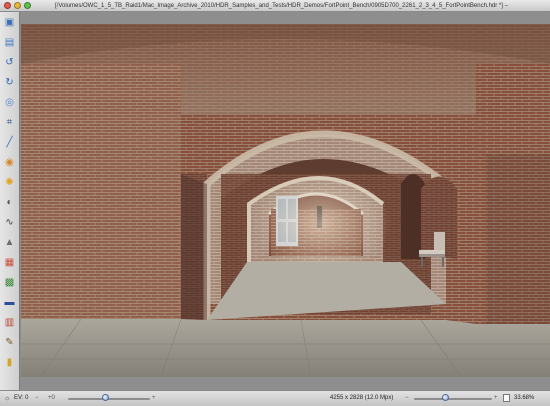  I want to click on zoom-slider-track, so click(453, 399).